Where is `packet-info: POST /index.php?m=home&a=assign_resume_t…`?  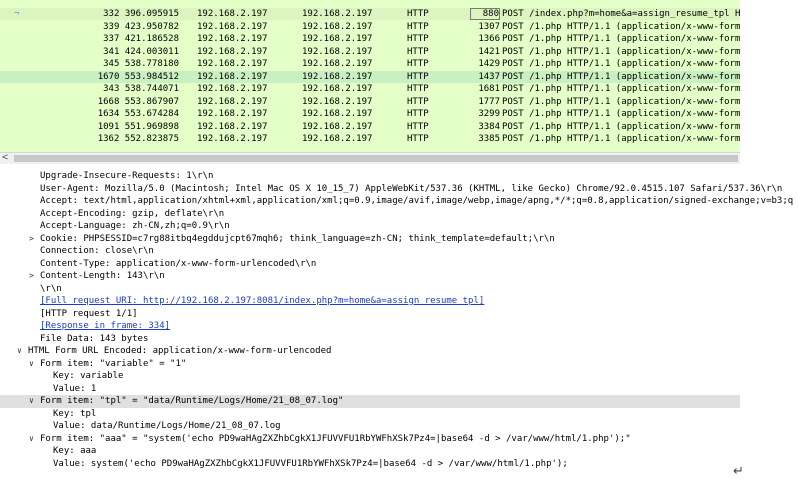 packet-info: POST /index.php?m=home&a=assign_resume_t… is located at coordinates (621, 14).